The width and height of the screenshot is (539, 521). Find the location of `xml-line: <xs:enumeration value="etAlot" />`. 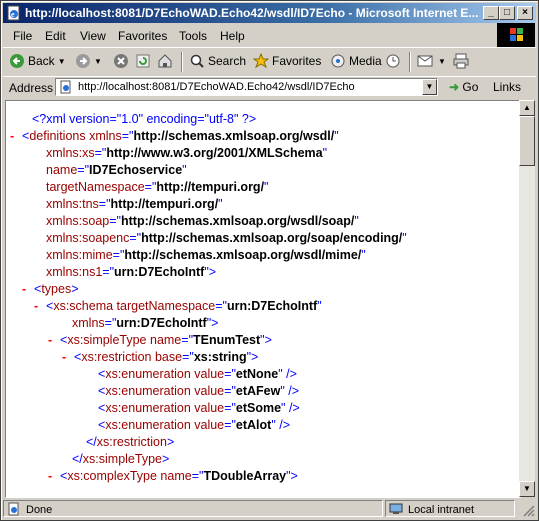

xml-line: <xs:enumeration value="etAlot" /> is located at coordinates (194, 425).